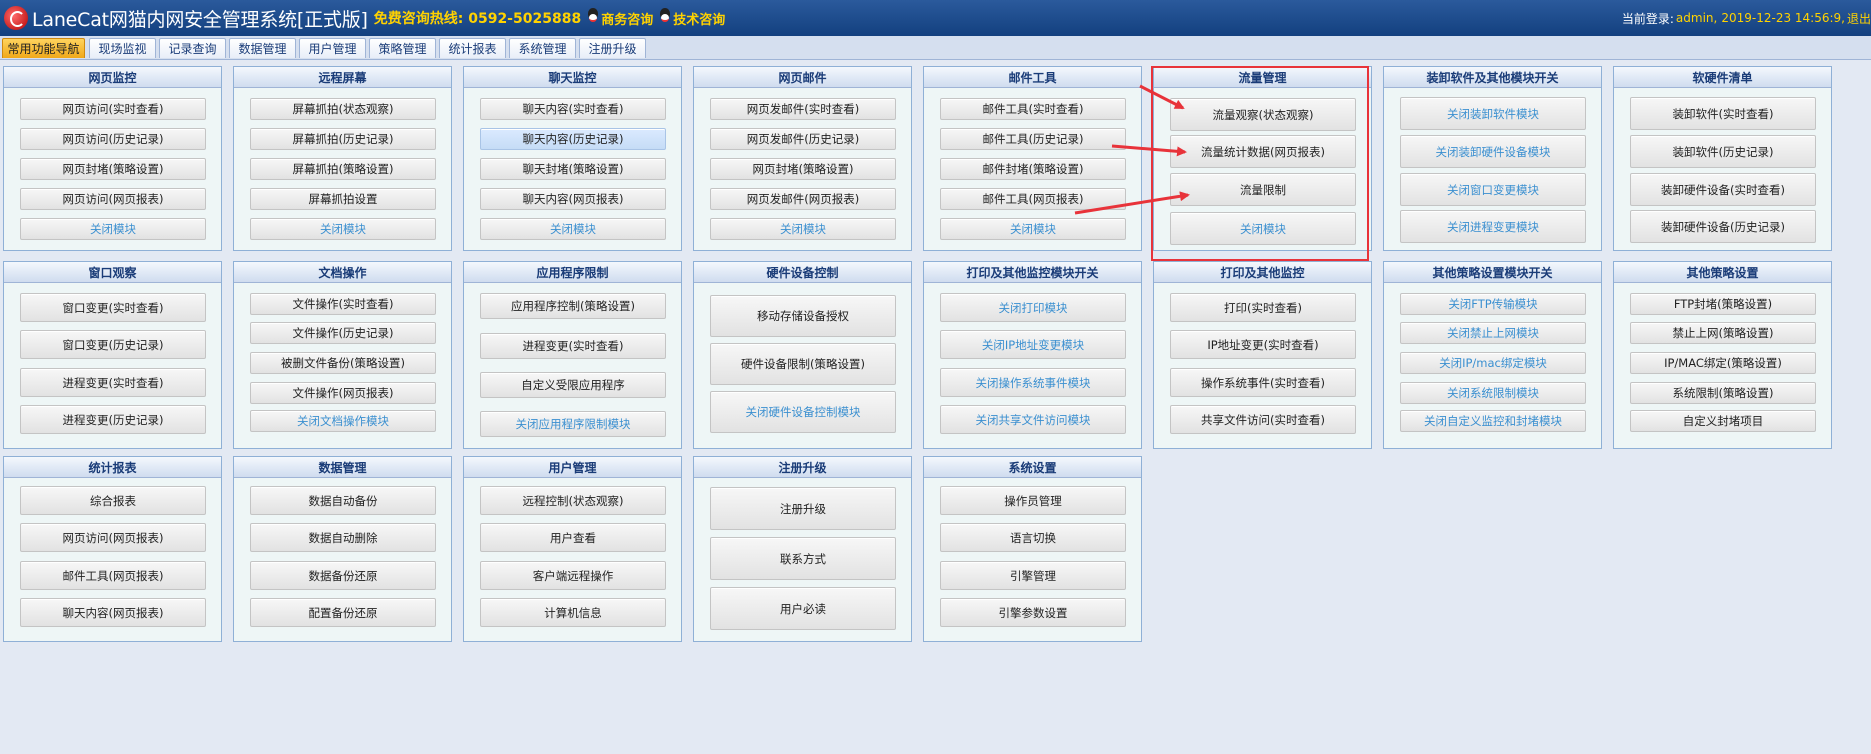 This screenshot has width=1871, height=754. What do you see at coordinates (1493, 333) in the screenshot?
I see `close-module-button: 关闭禁止上网模块` at bounding box center [1493, 333].